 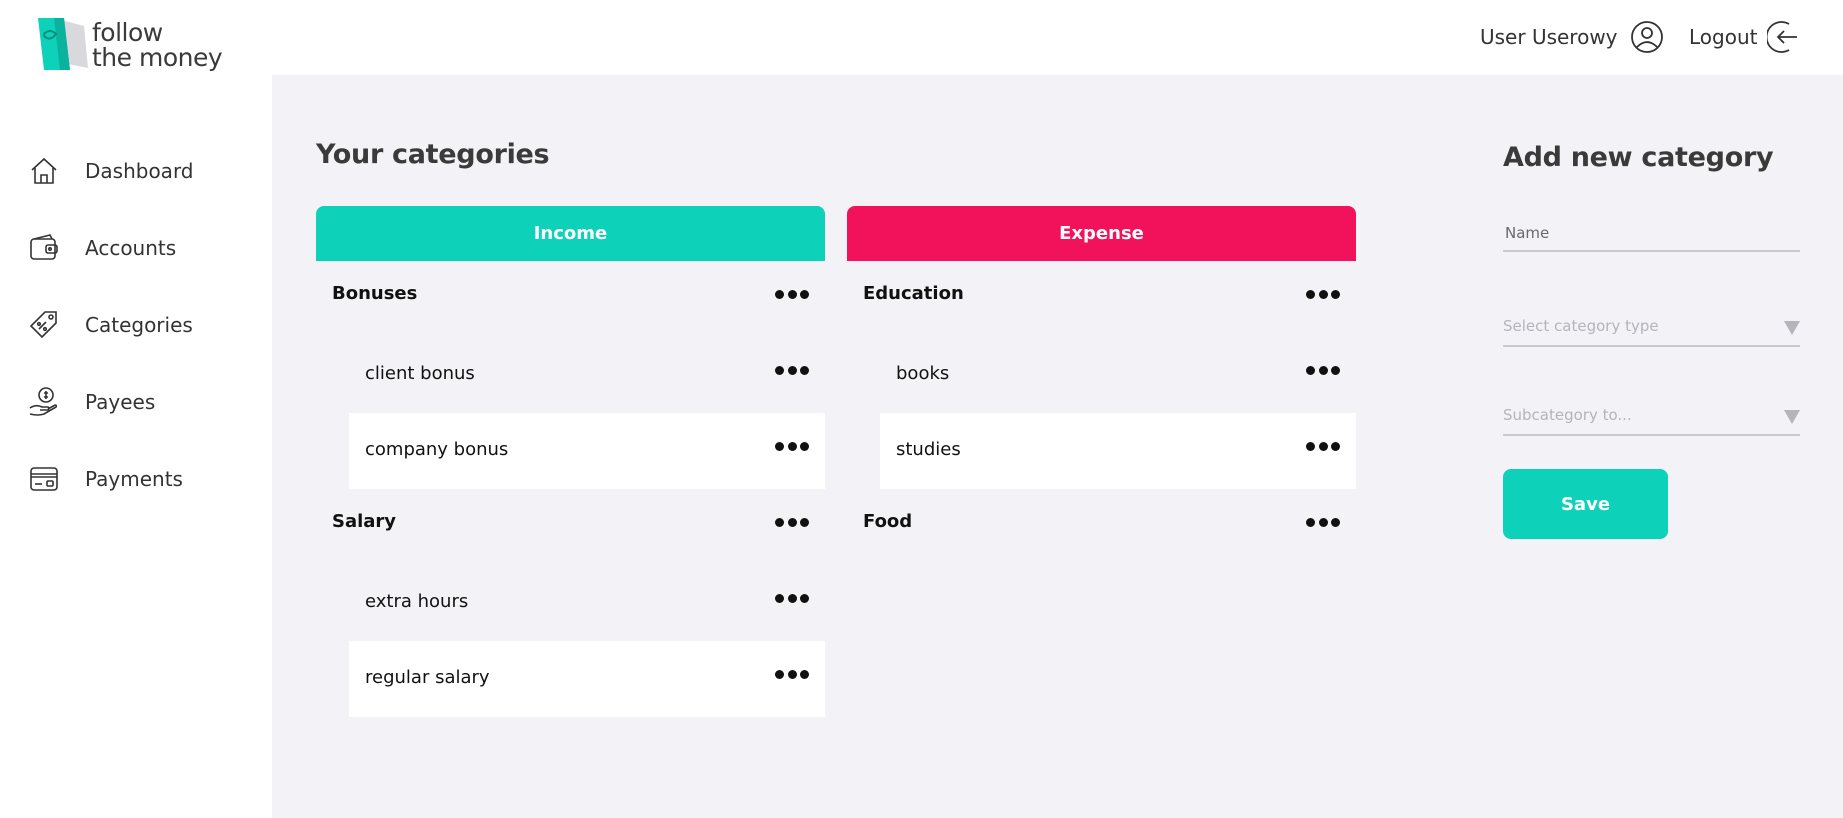 I want to click on logout-button: Logout, so click(x=1745, y=37).